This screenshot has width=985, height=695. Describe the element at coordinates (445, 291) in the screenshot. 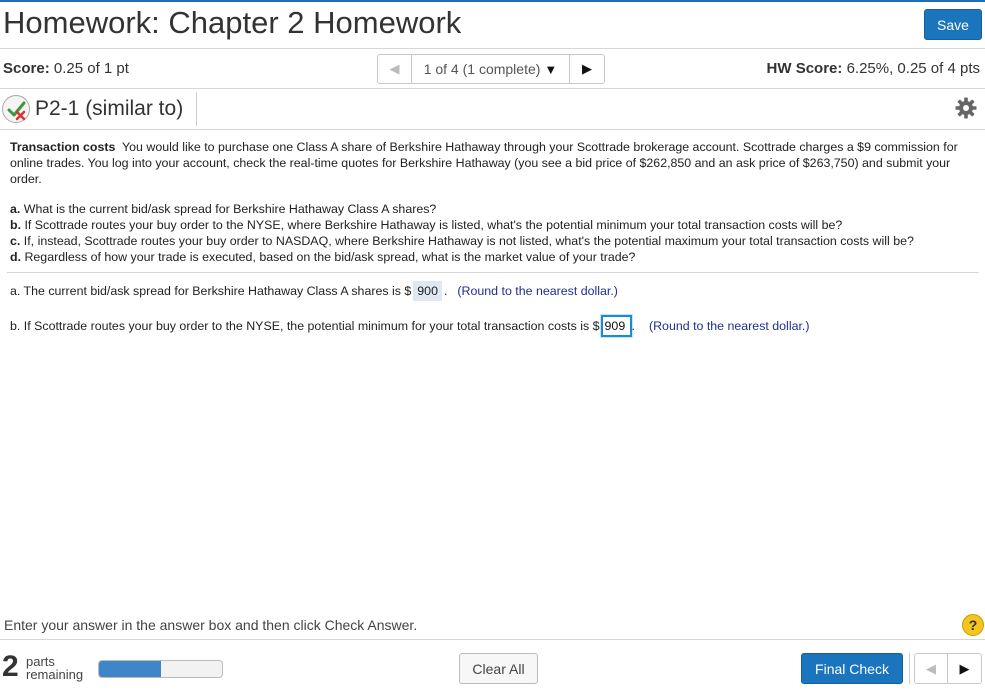

I see `answer-a-period: .` at that location.